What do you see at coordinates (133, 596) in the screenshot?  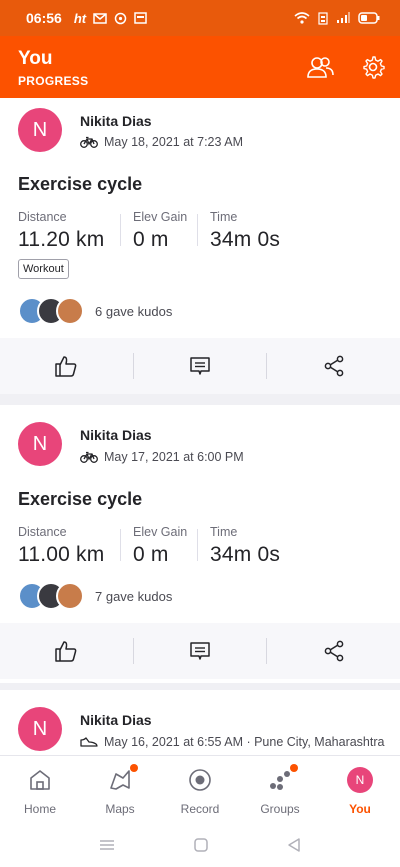 I see `kudos-count: 7 gave kudos` at bounding box center [133, 596].